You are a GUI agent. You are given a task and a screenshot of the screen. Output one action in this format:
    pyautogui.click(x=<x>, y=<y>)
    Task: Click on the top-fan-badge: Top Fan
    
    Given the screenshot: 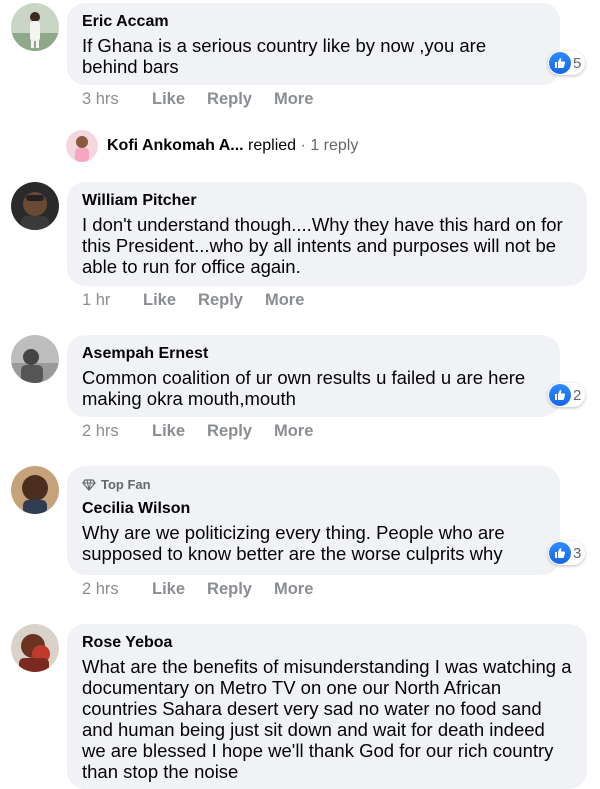 What is the action you would take?
    pyautogui.click(x=313, y=485)
    